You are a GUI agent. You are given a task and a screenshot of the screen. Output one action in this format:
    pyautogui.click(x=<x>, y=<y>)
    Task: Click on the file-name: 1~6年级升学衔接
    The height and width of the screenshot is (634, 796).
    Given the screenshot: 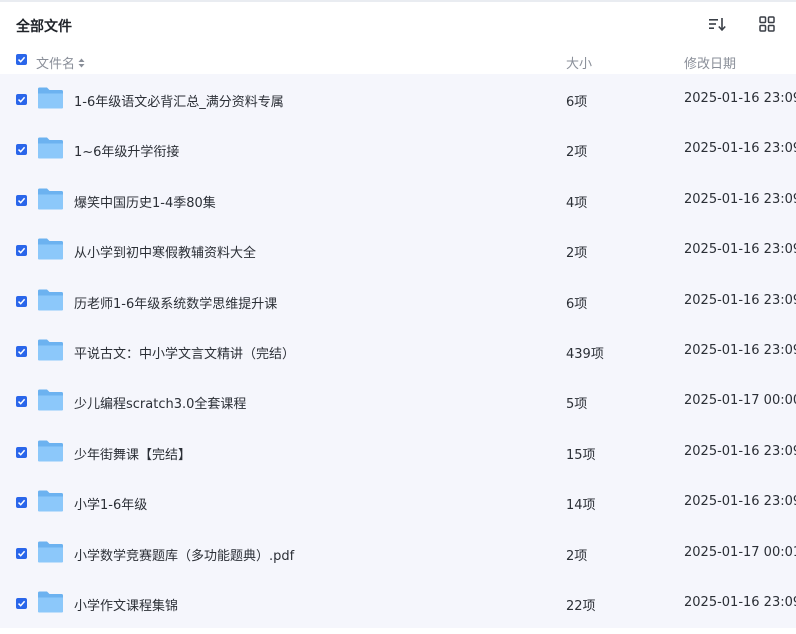 What is the action you would take?
    pyautogui.click(x=126, y=150)
    